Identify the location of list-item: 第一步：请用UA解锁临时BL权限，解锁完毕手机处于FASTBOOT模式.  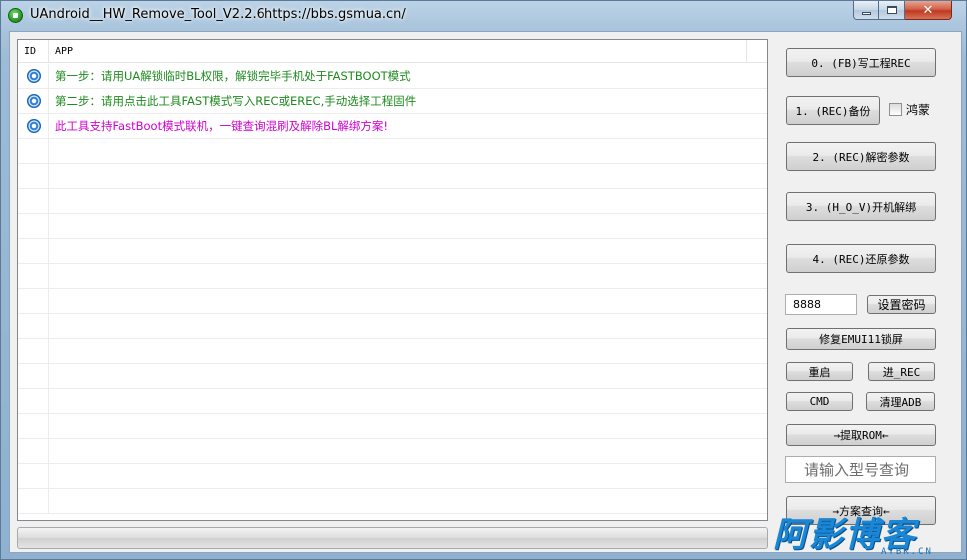
(392, 76).